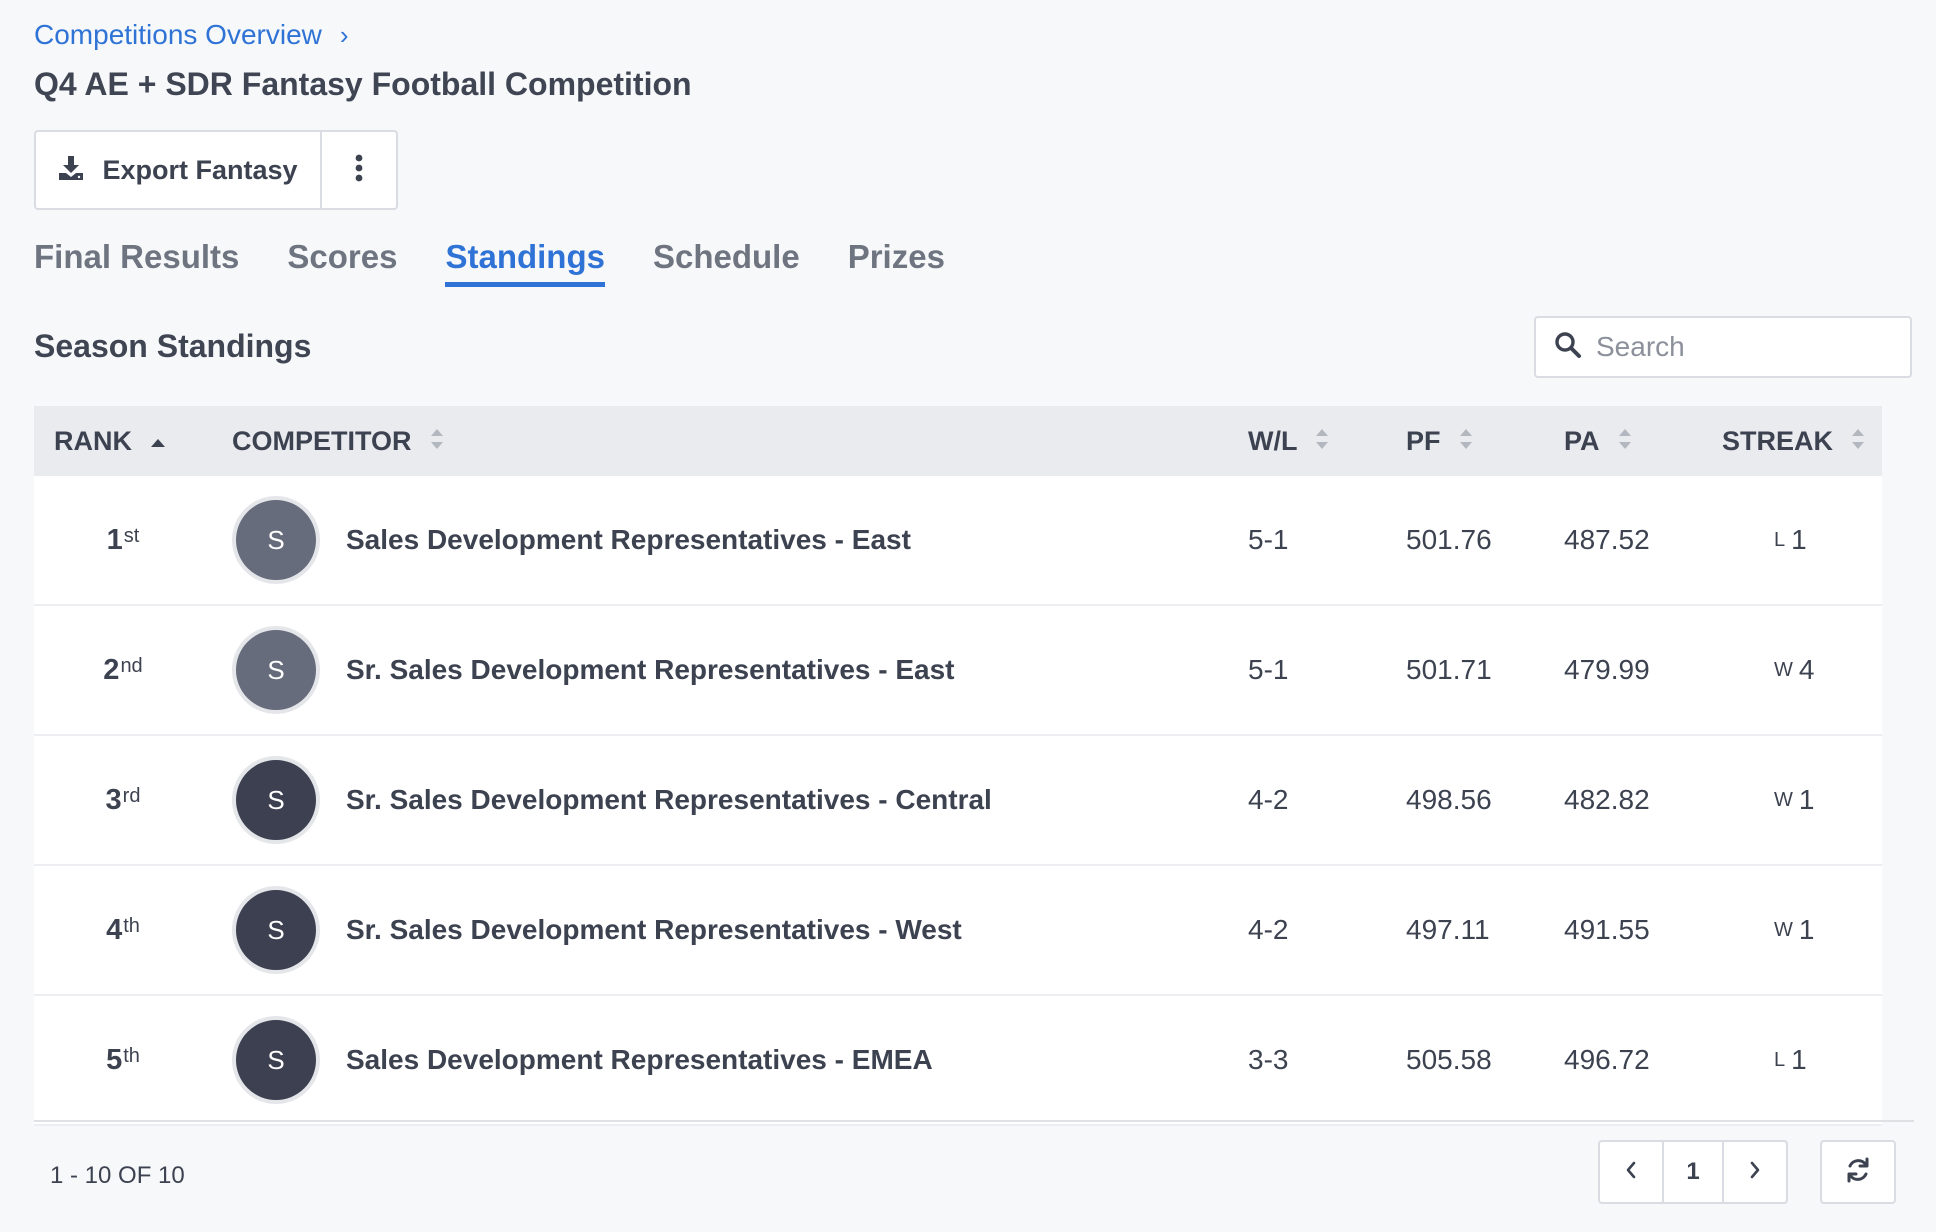  What do you see at coordinates (1607, 929) in the screenshot?
I see `pa-cell: 491.55` at bounding box center [1607, 929].